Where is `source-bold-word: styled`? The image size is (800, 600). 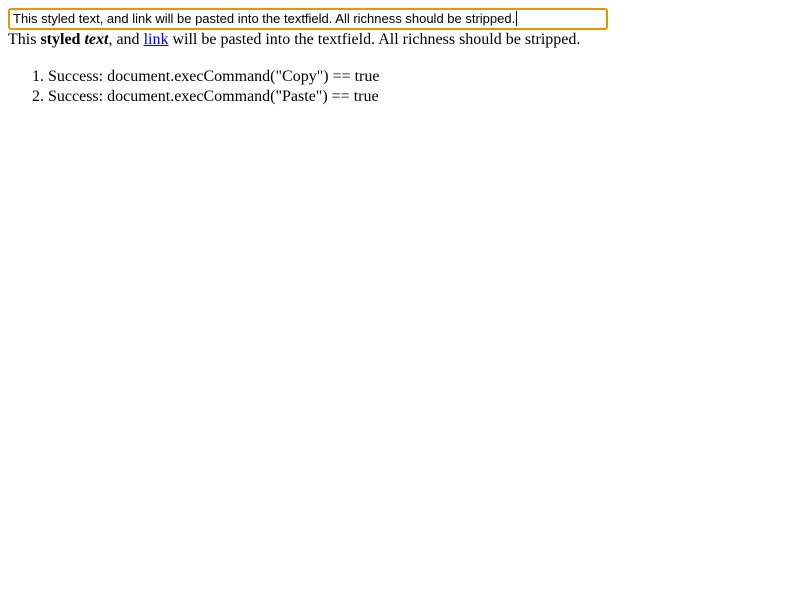 source-bold-word: styled is located at coordinates (60, 39).